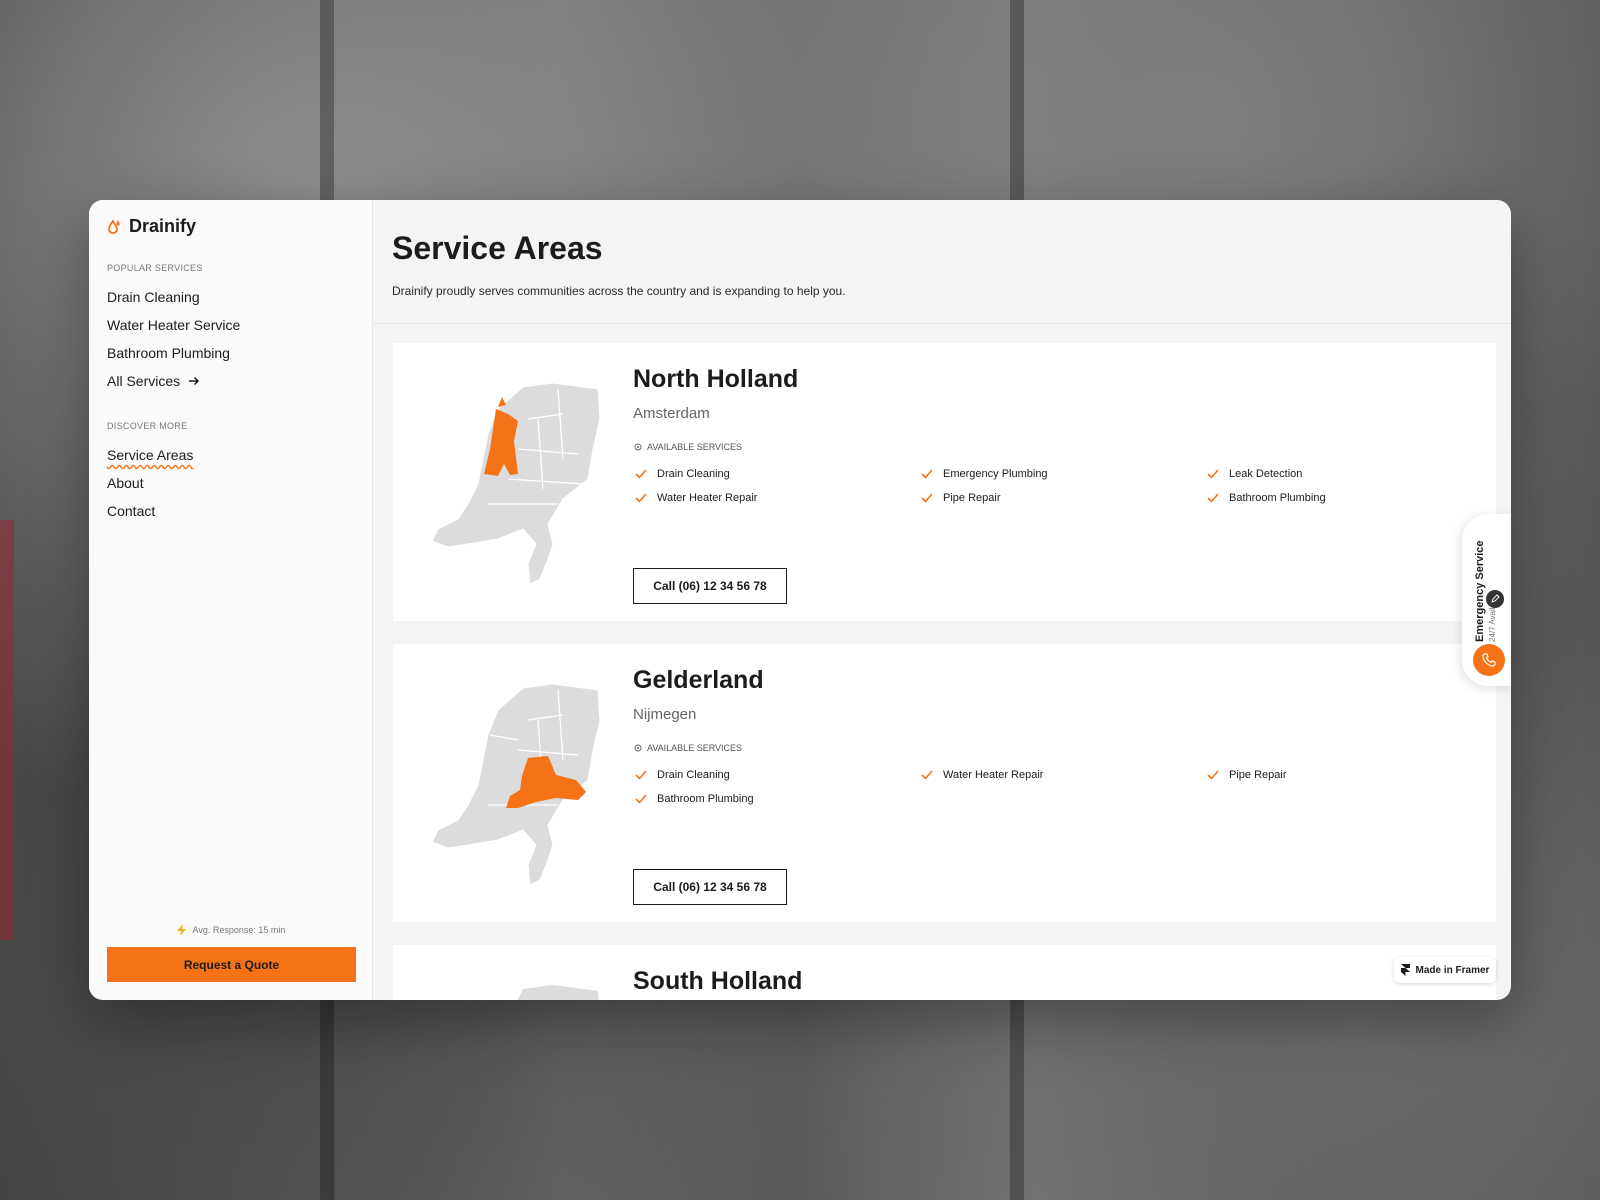 The height and width of the screenshot is (1200, 1600). Describe the element at coordinates (231, 964) in the screenshot. I see `request-quote-button: Request a Quote` at that location.